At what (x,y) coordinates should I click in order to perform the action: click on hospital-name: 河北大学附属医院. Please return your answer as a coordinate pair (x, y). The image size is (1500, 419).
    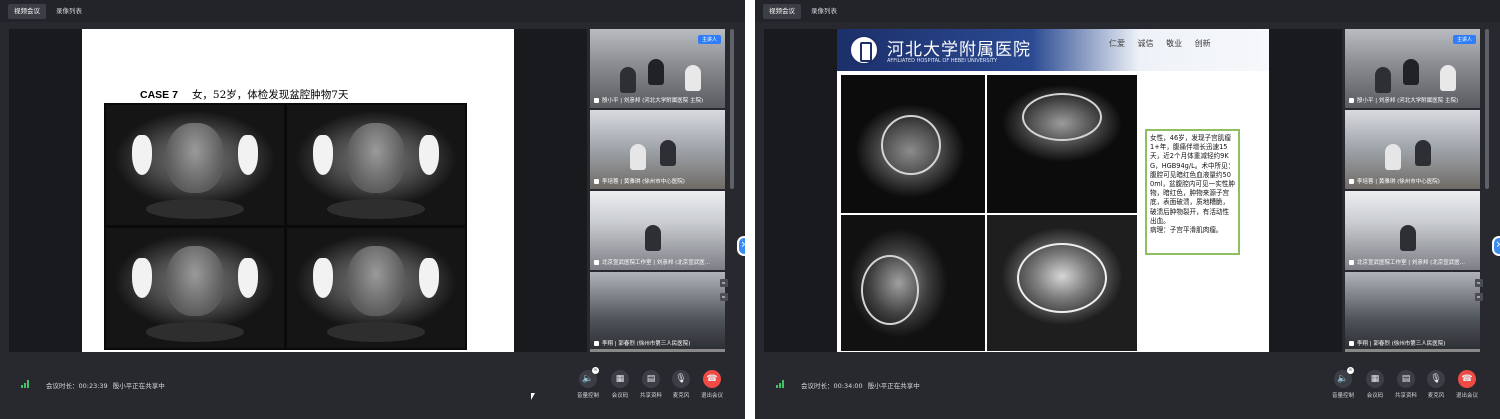
    Looking at the image, I should click on (959, 50).